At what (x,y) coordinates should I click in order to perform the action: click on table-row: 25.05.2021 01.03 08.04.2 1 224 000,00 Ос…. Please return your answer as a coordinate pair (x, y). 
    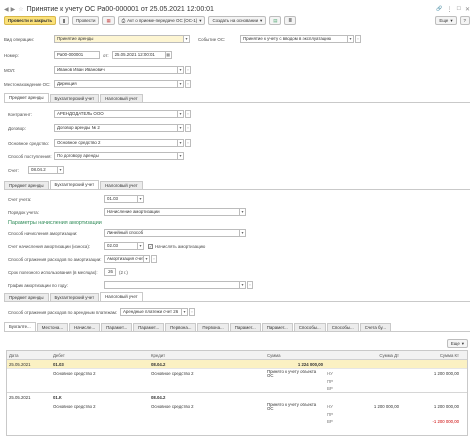
    Looking at the image, I should click on (237, 376).